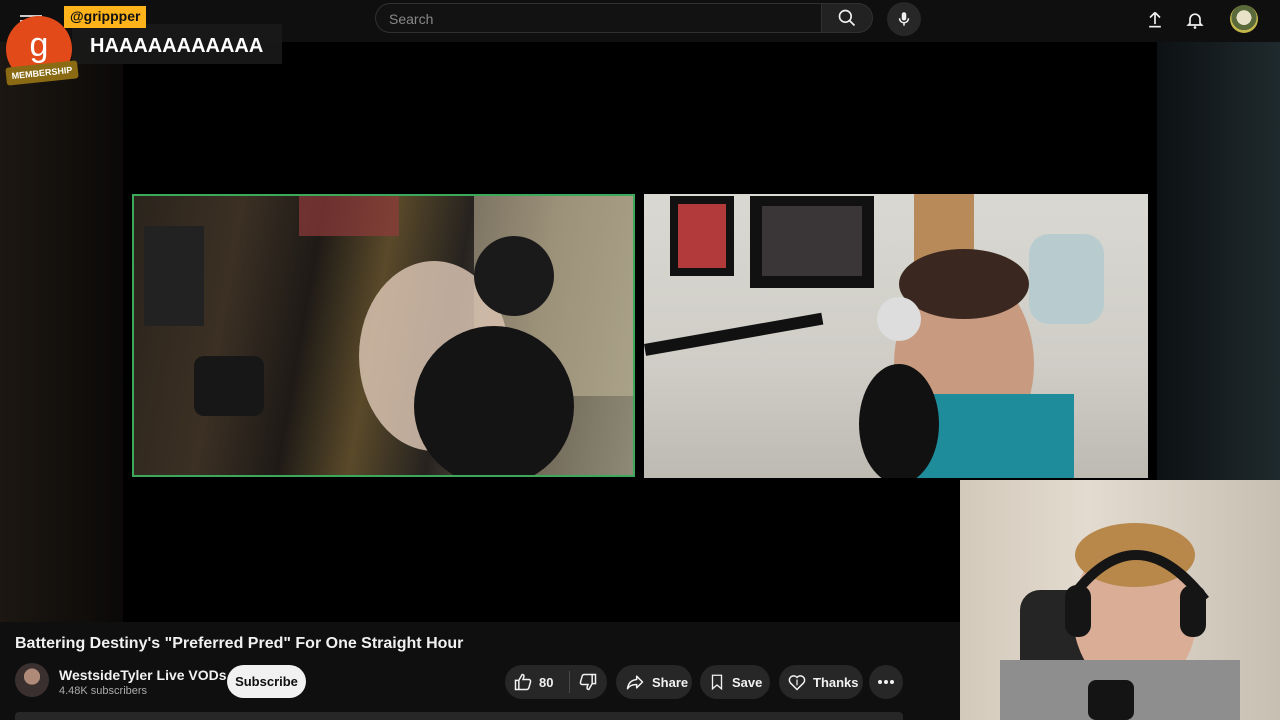  I want to click on heart-dollar-icon, so click(797, 683).